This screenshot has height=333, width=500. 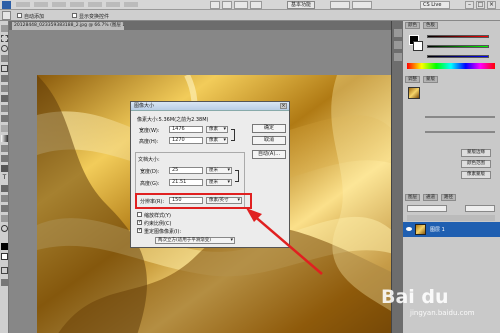 What do you see at coordinates (186, 140) in the screenshot?
I see `pixel-height-input: 1270` at bounding box center [186, 140].